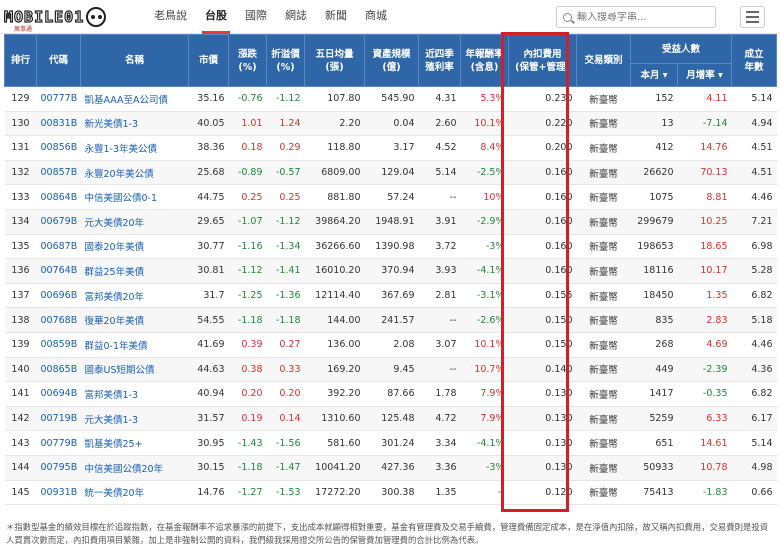 The image size is (780, 552). I want to click on cell-price: 30.81, so click(208, 271).